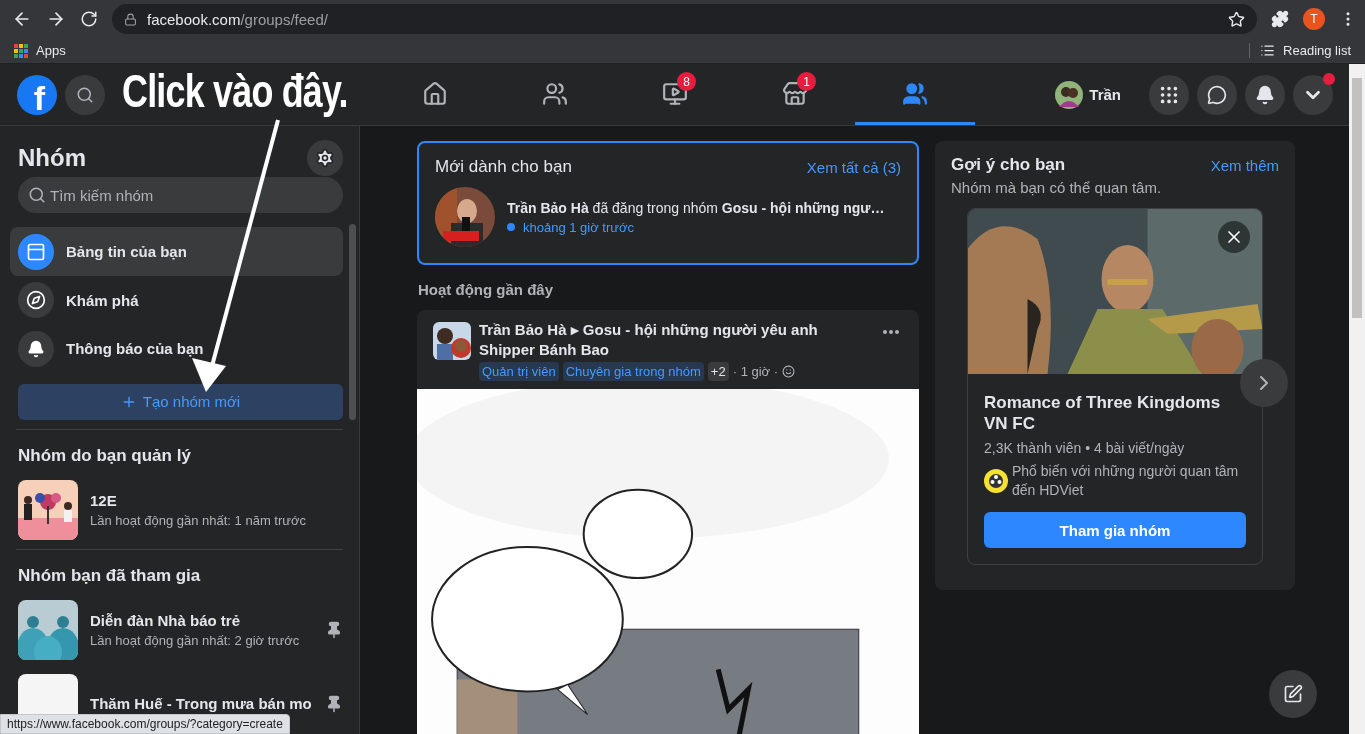 The height and width of the screenshot is (734, 1365). I want to click on post-title: Trần Bảo Hà ▸ Gosu - hội những người yêu anh Shipper Bánh Bao, so click(675, 340).